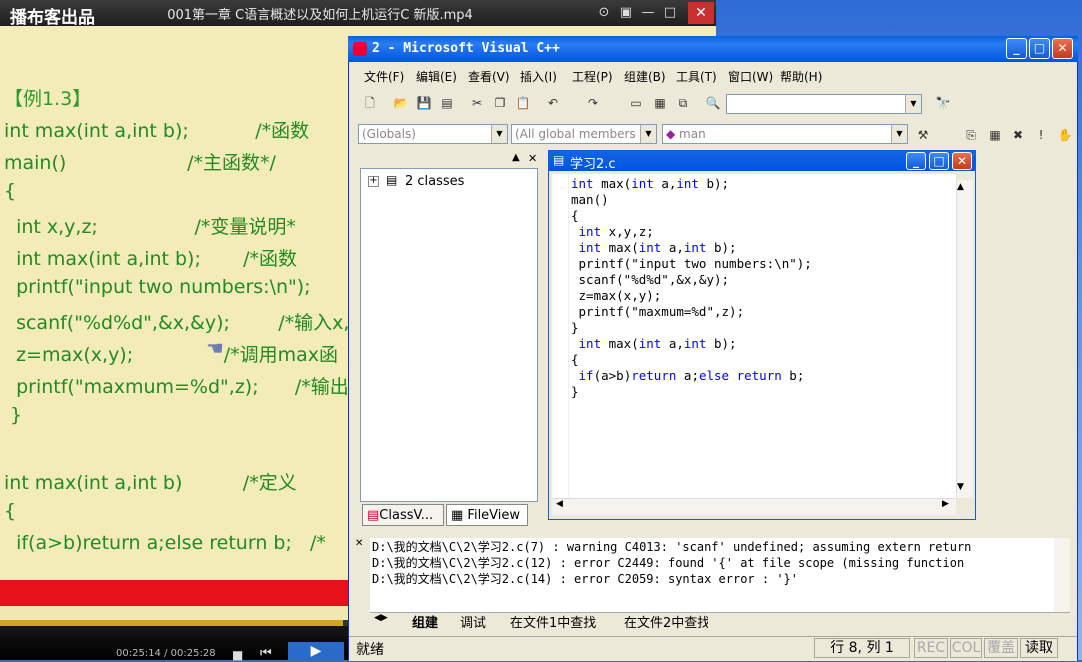 This screenshot has width=1082, height=662. I want to click on menu-project: 工程(P), so click(592, 76).